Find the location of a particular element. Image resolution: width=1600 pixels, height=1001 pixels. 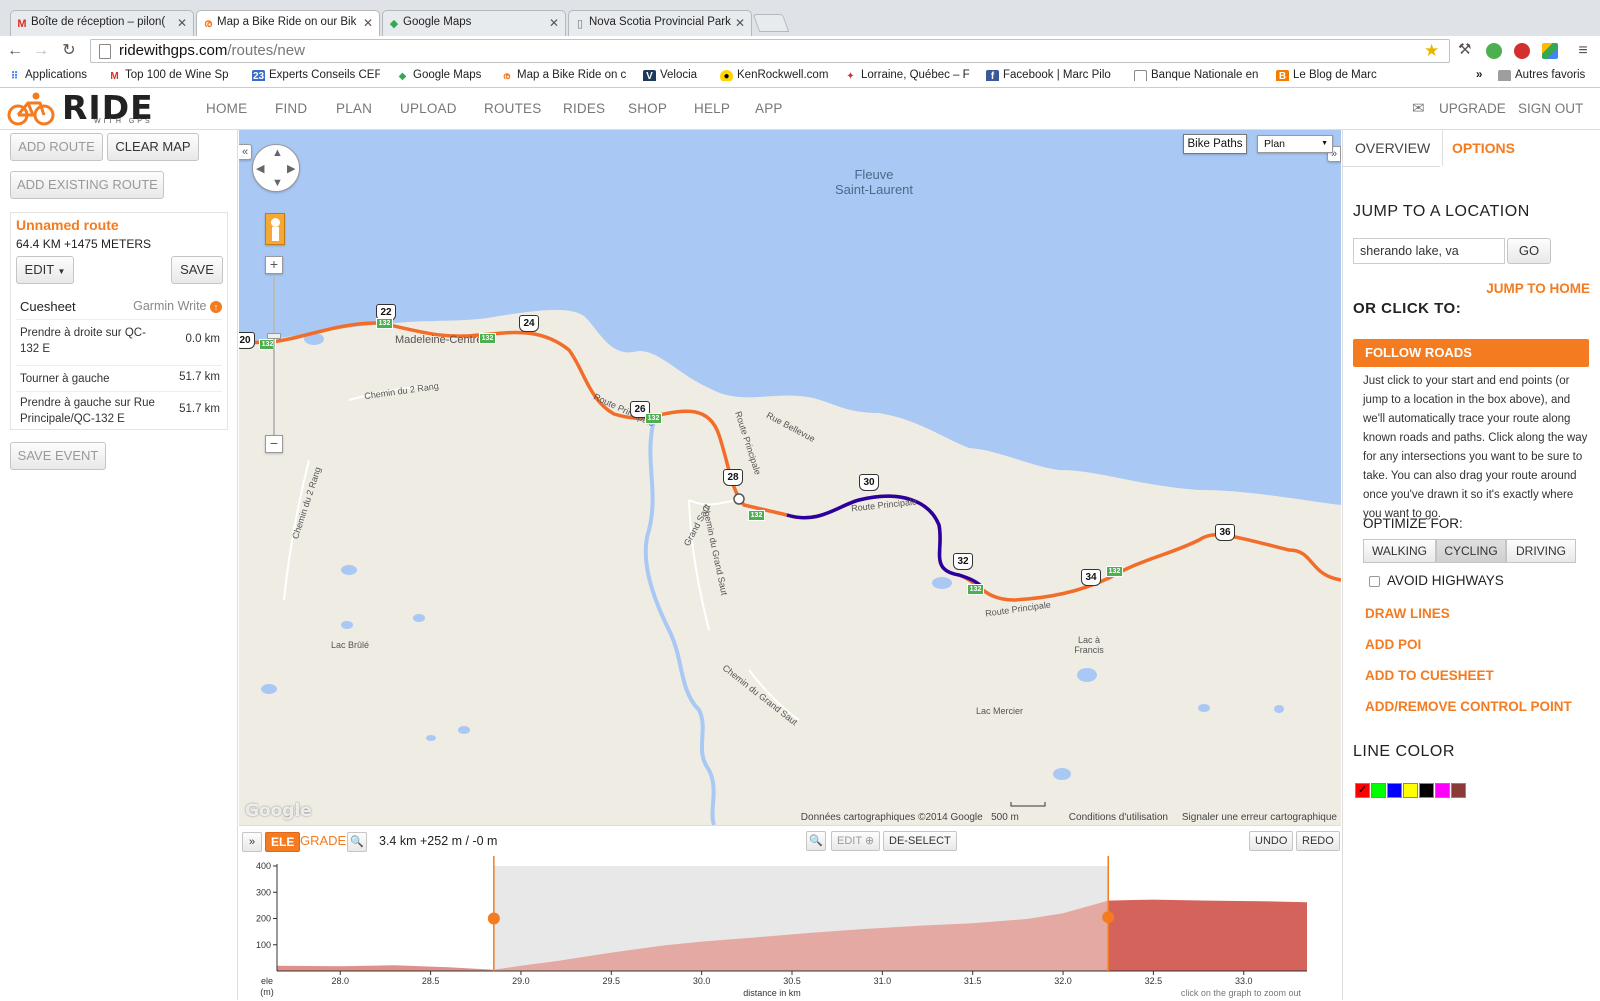

cue-row: Prendre à droite sur QC-132 E 0.0 km is located at coordinates (119, 342).